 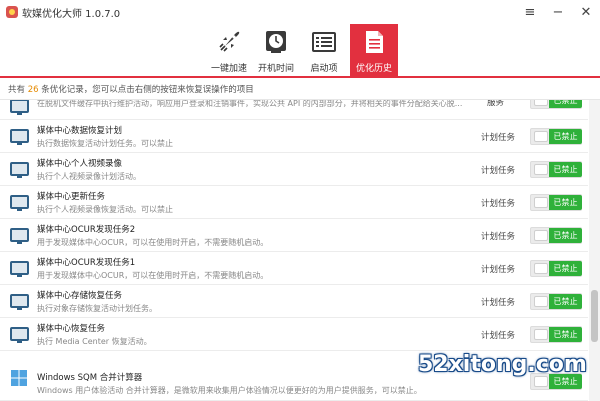 What do you see at coordinates (105, 143) in the screenshot?
I see `item-description: 执行数据恢复活动计划任务。可以禁止` at bounding box center [105, 143].